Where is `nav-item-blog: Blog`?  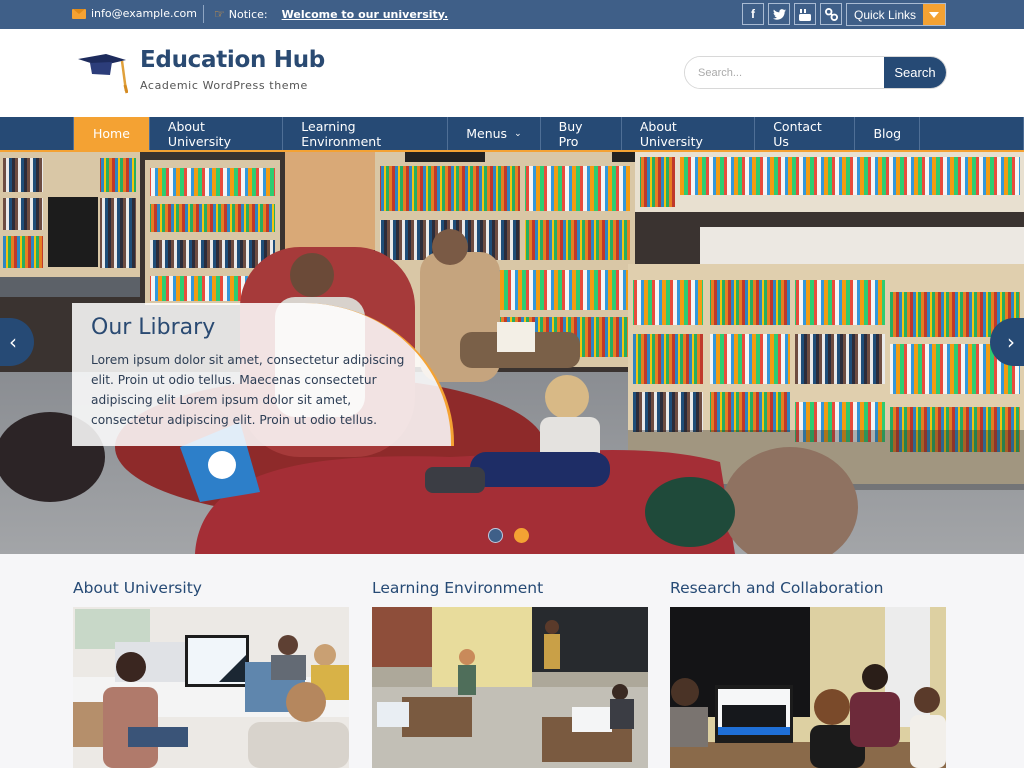
nav-item-blog: Blog is located at coordinates (888, 133).